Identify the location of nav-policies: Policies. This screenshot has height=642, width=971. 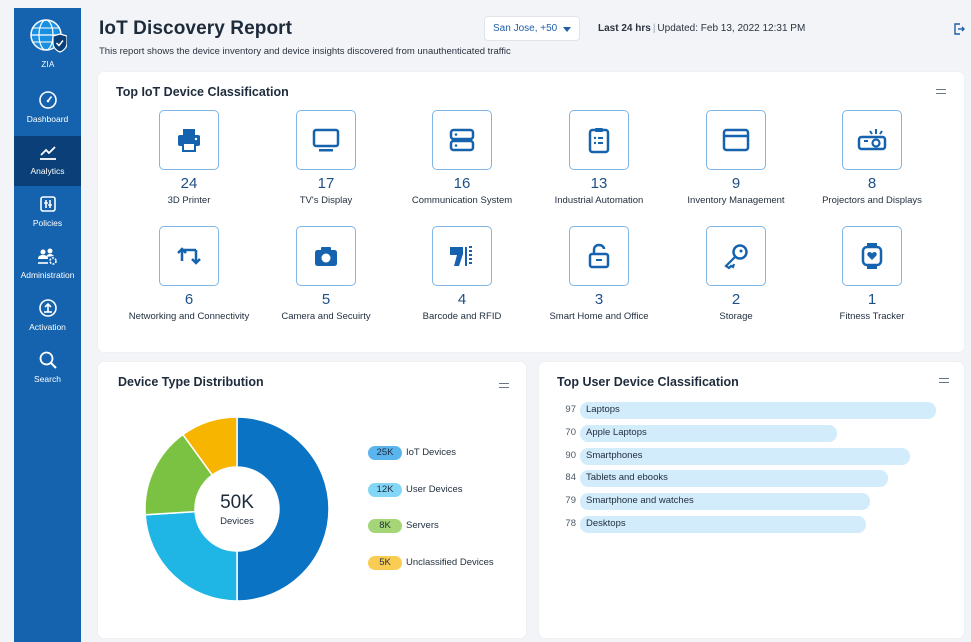
(47, 213).